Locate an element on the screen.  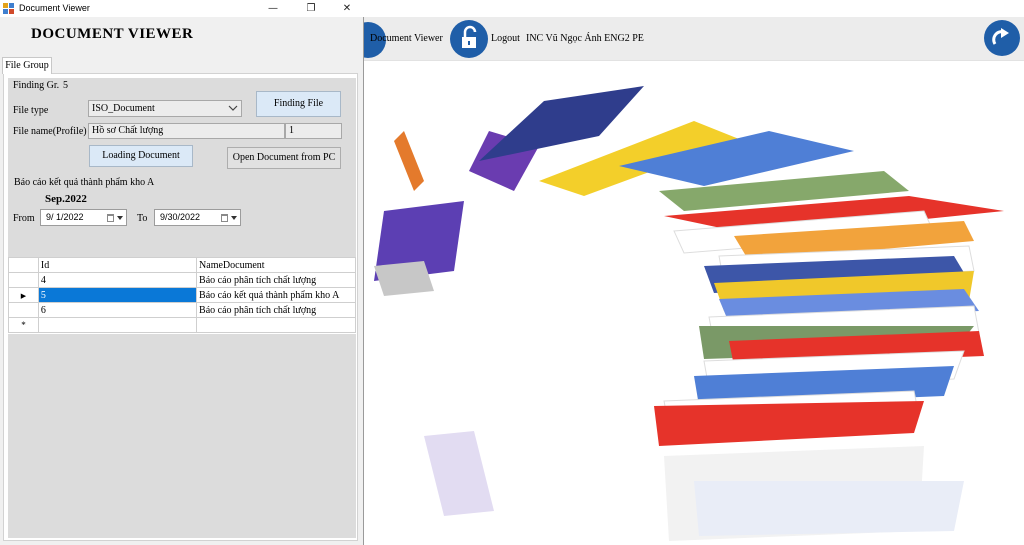
minimize-icon: — is located at coordinates (273, 8).